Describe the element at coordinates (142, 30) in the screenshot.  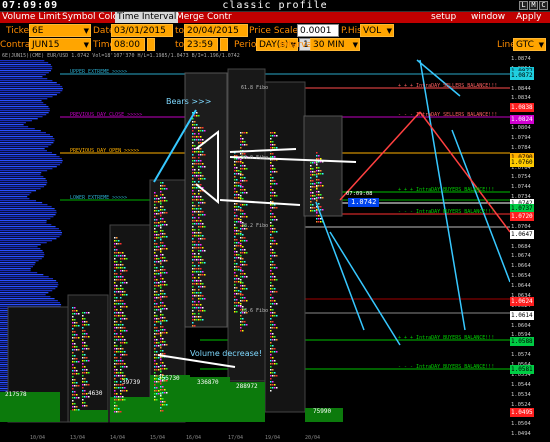
I see `date-from-field: 03/01/2015` at that location.